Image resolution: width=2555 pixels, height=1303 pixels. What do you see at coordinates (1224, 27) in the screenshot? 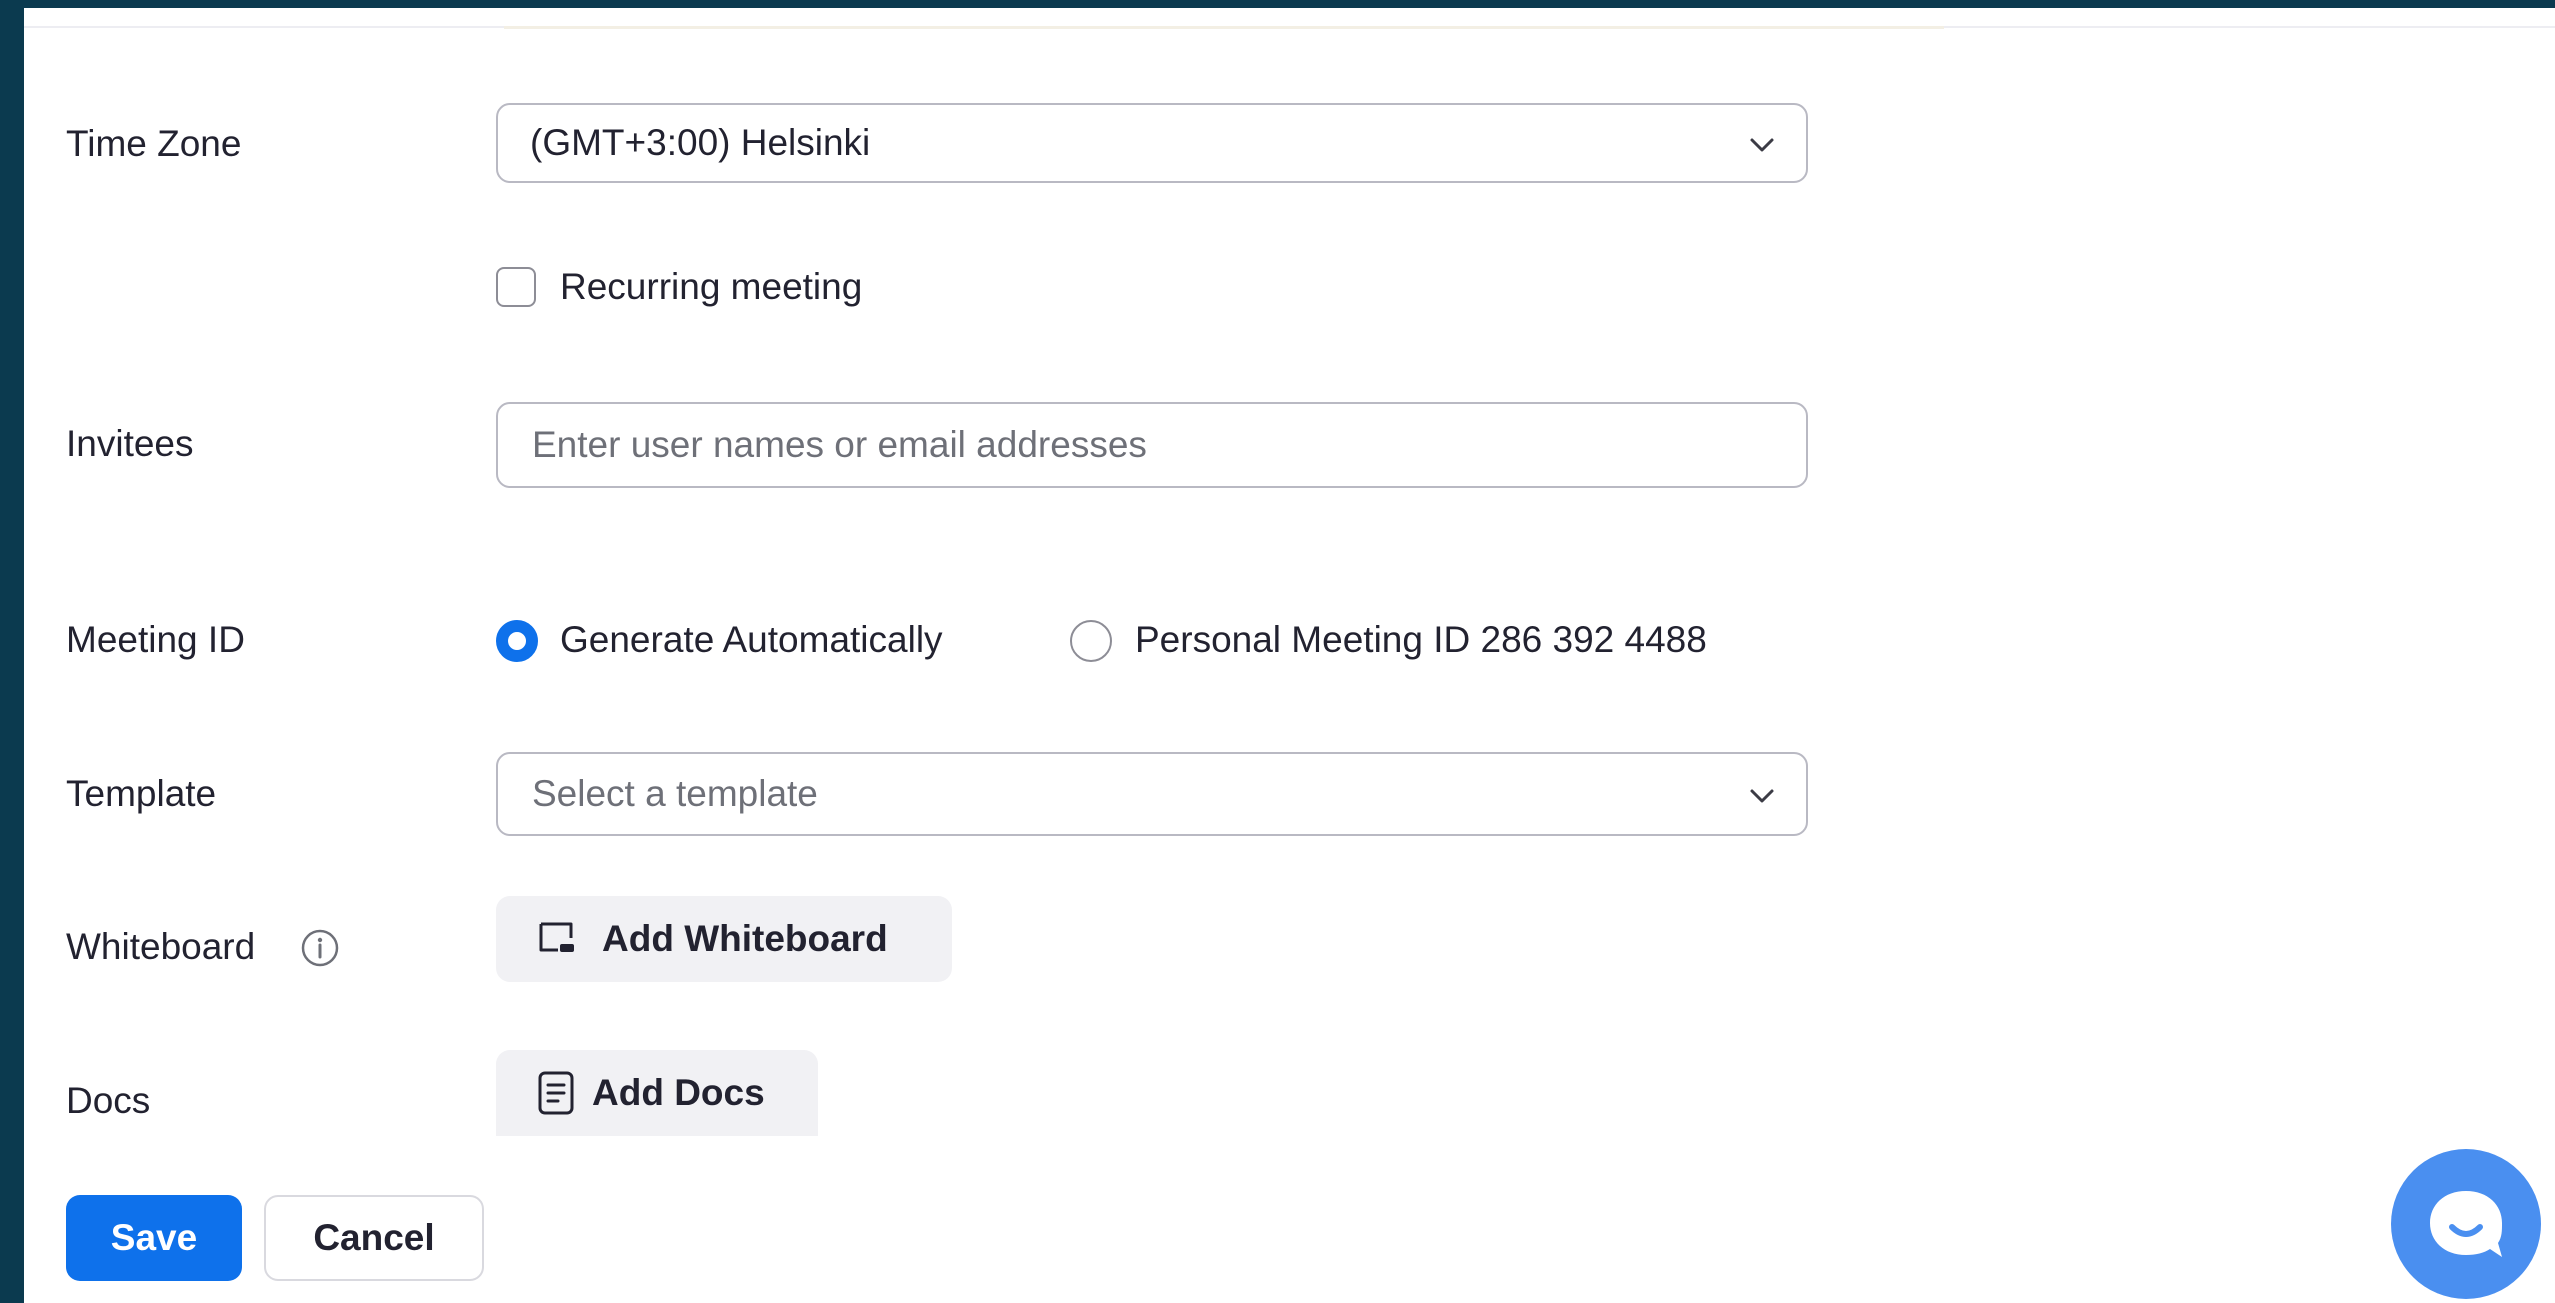
I see `top-divider-accent` at bounding box center [1224, 27].